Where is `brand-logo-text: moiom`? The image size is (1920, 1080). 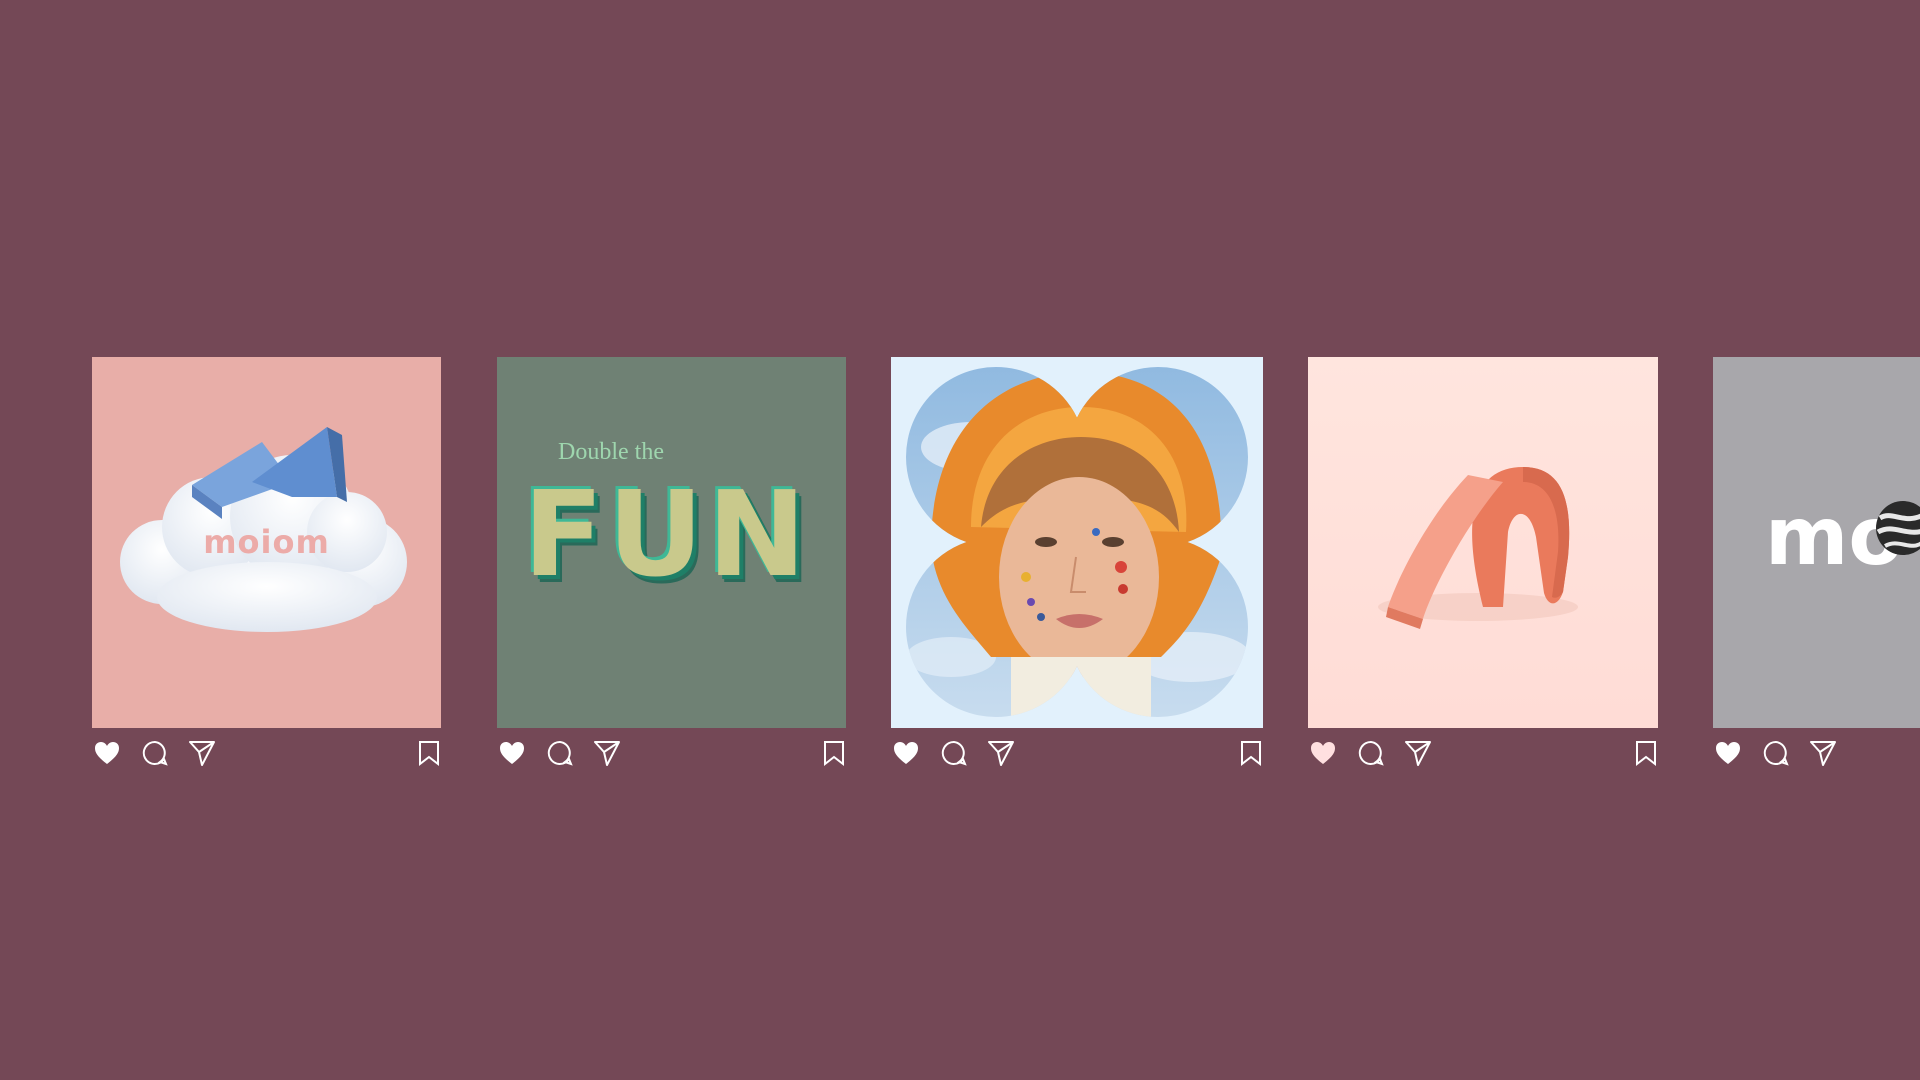 brand-logo-text: moiom is located at coordinates (266, 542).